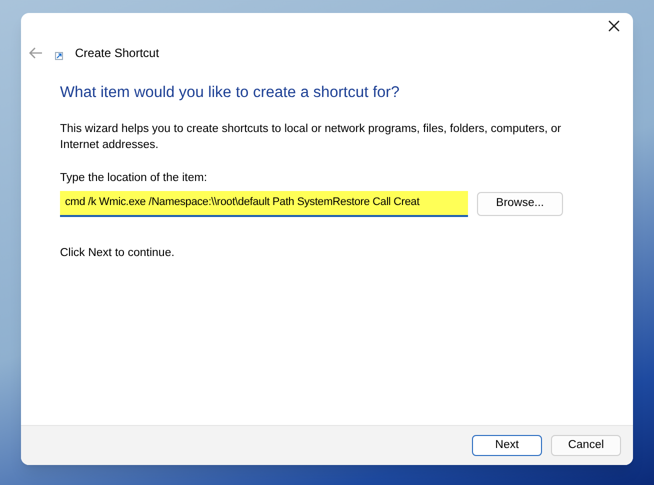 The height and width of the screenshot is (485, 654). I want to click on description-text: This wizard helps you to create shortcuts to local or network programs, files, folders, computers, or Internet addresses., so click(311, 138).